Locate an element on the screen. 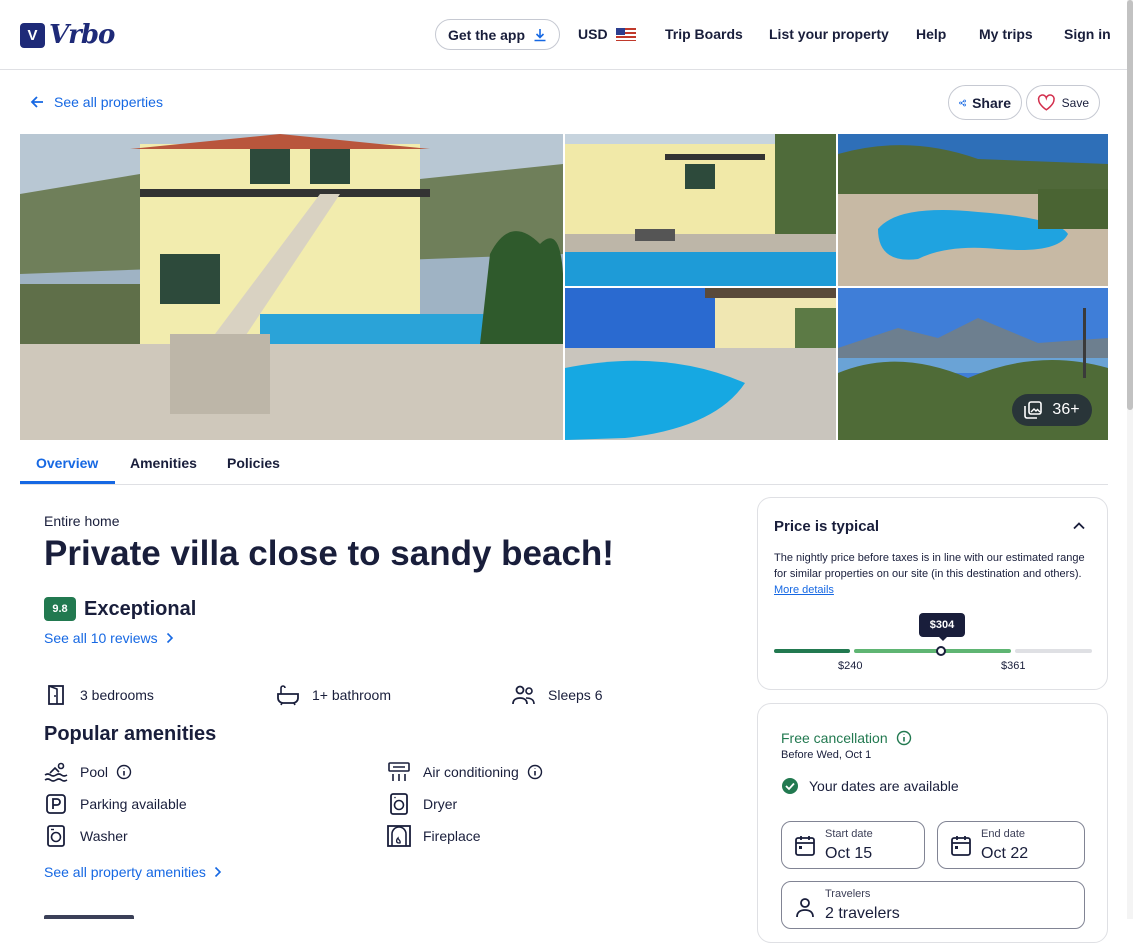  currency-label: USD is located at coordinates (593, 34).